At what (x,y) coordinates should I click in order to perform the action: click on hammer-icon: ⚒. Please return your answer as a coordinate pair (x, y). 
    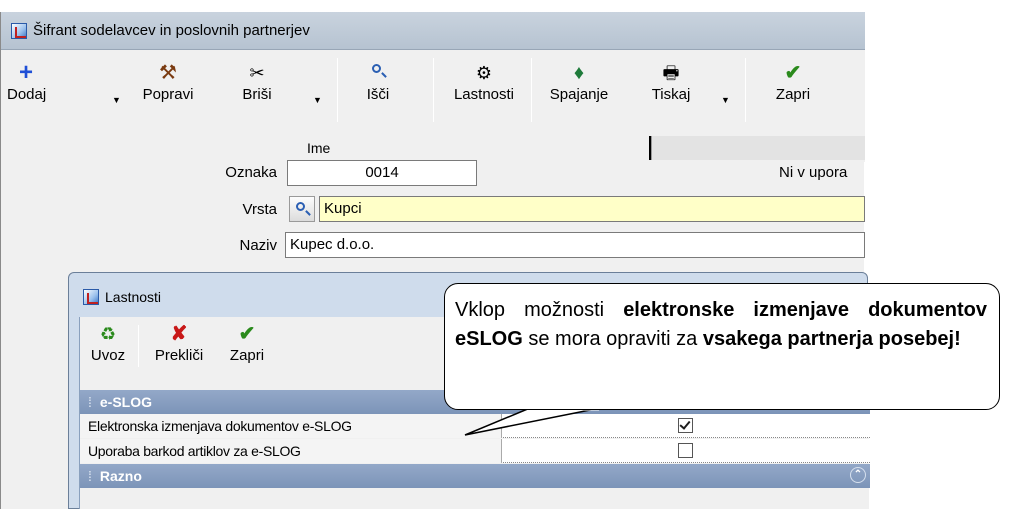
    Looking at the image, I should click on (168, 73).